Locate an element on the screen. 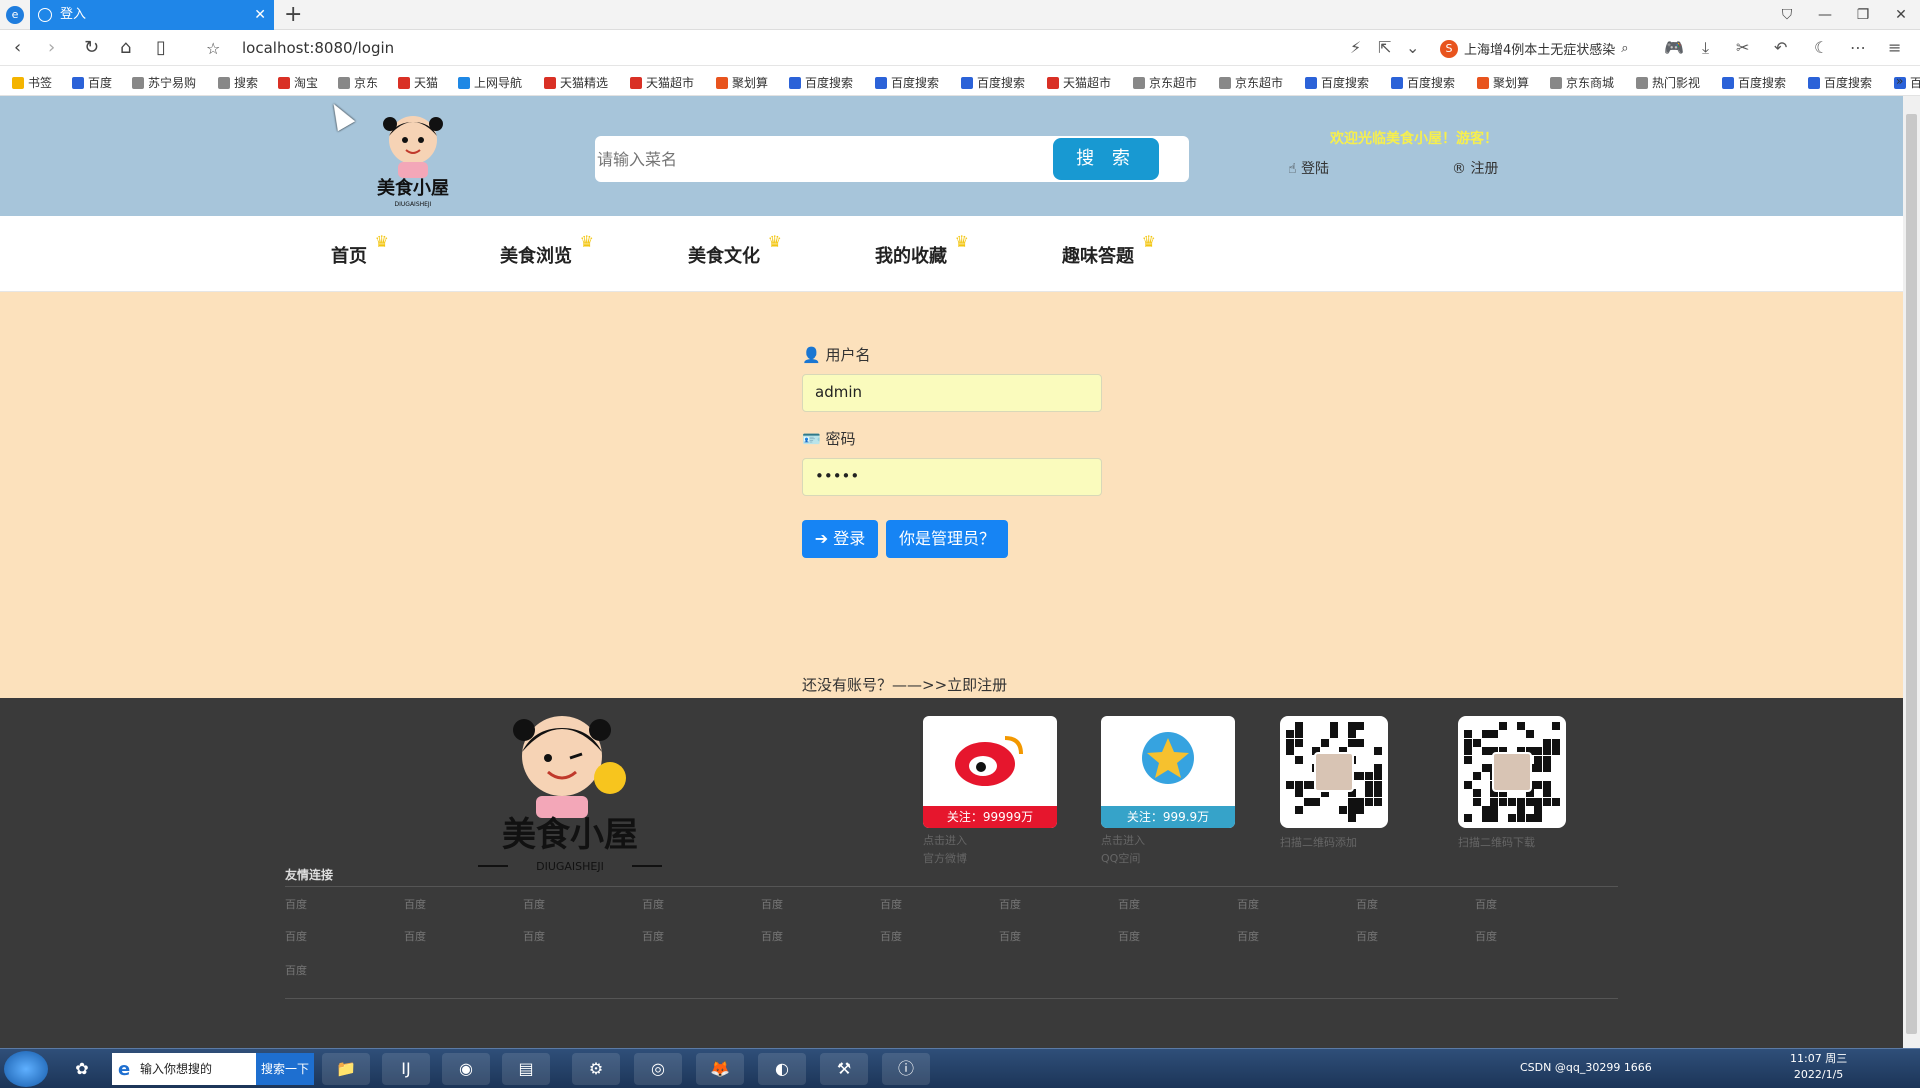 This screenshot has height=1088, width=1920. bookmark-item: 天猫 is located at coordinates (418, 82).